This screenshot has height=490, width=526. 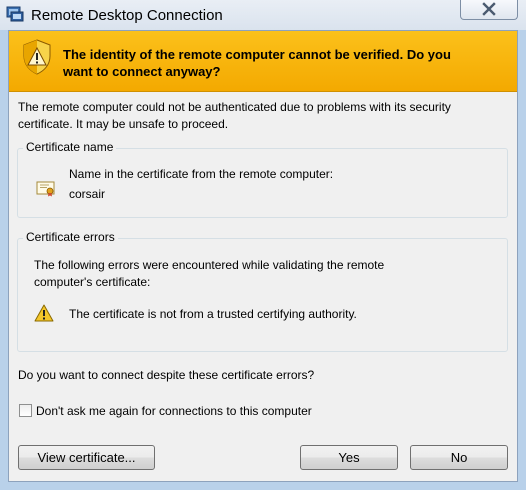 I want to click on warning-icon, so click(x=44, y=313).